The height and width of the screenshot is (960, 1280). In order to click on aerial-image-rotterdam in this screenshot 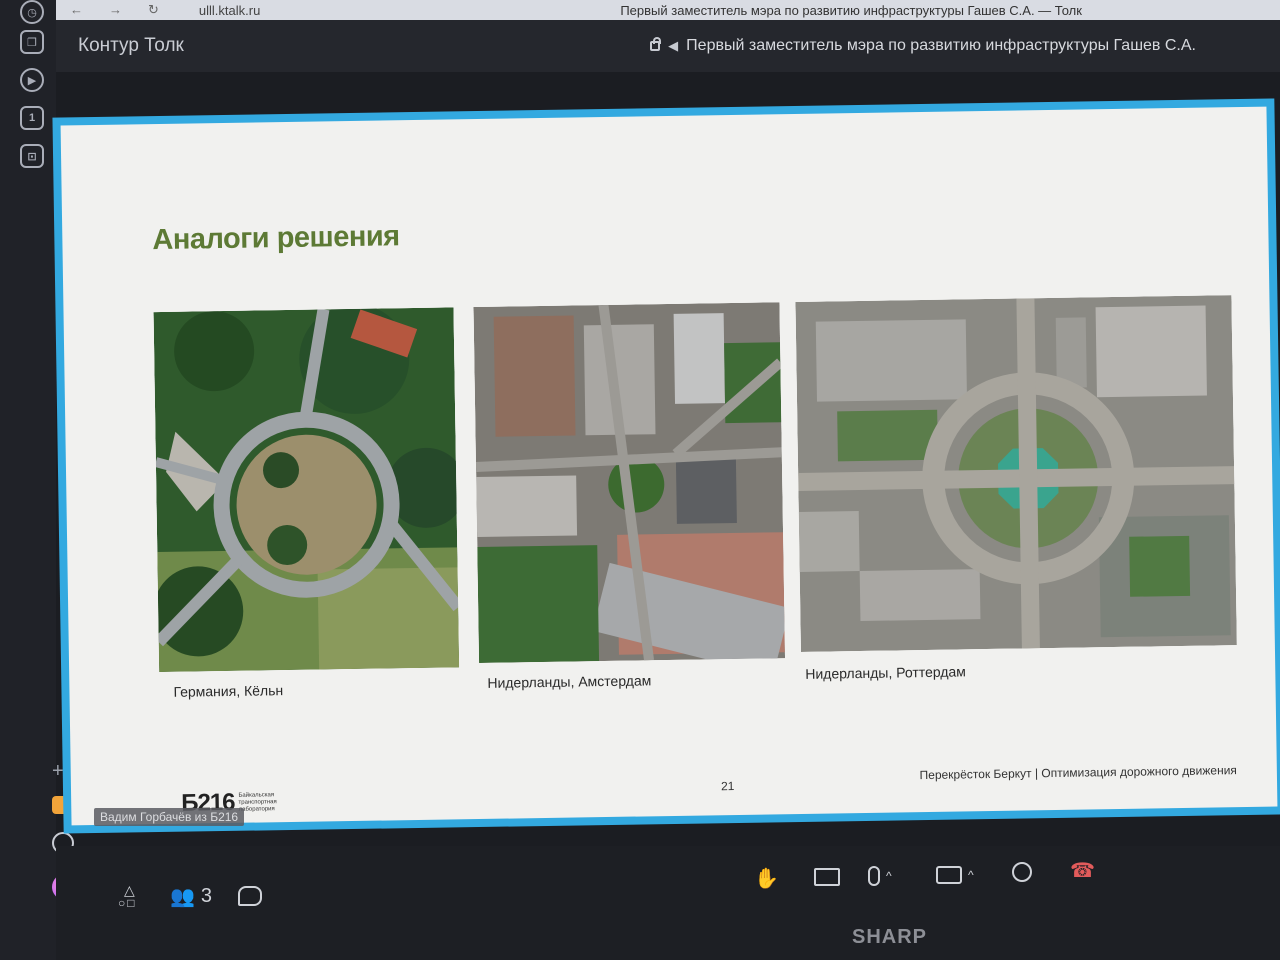, I will do `click(1016, 473)`.